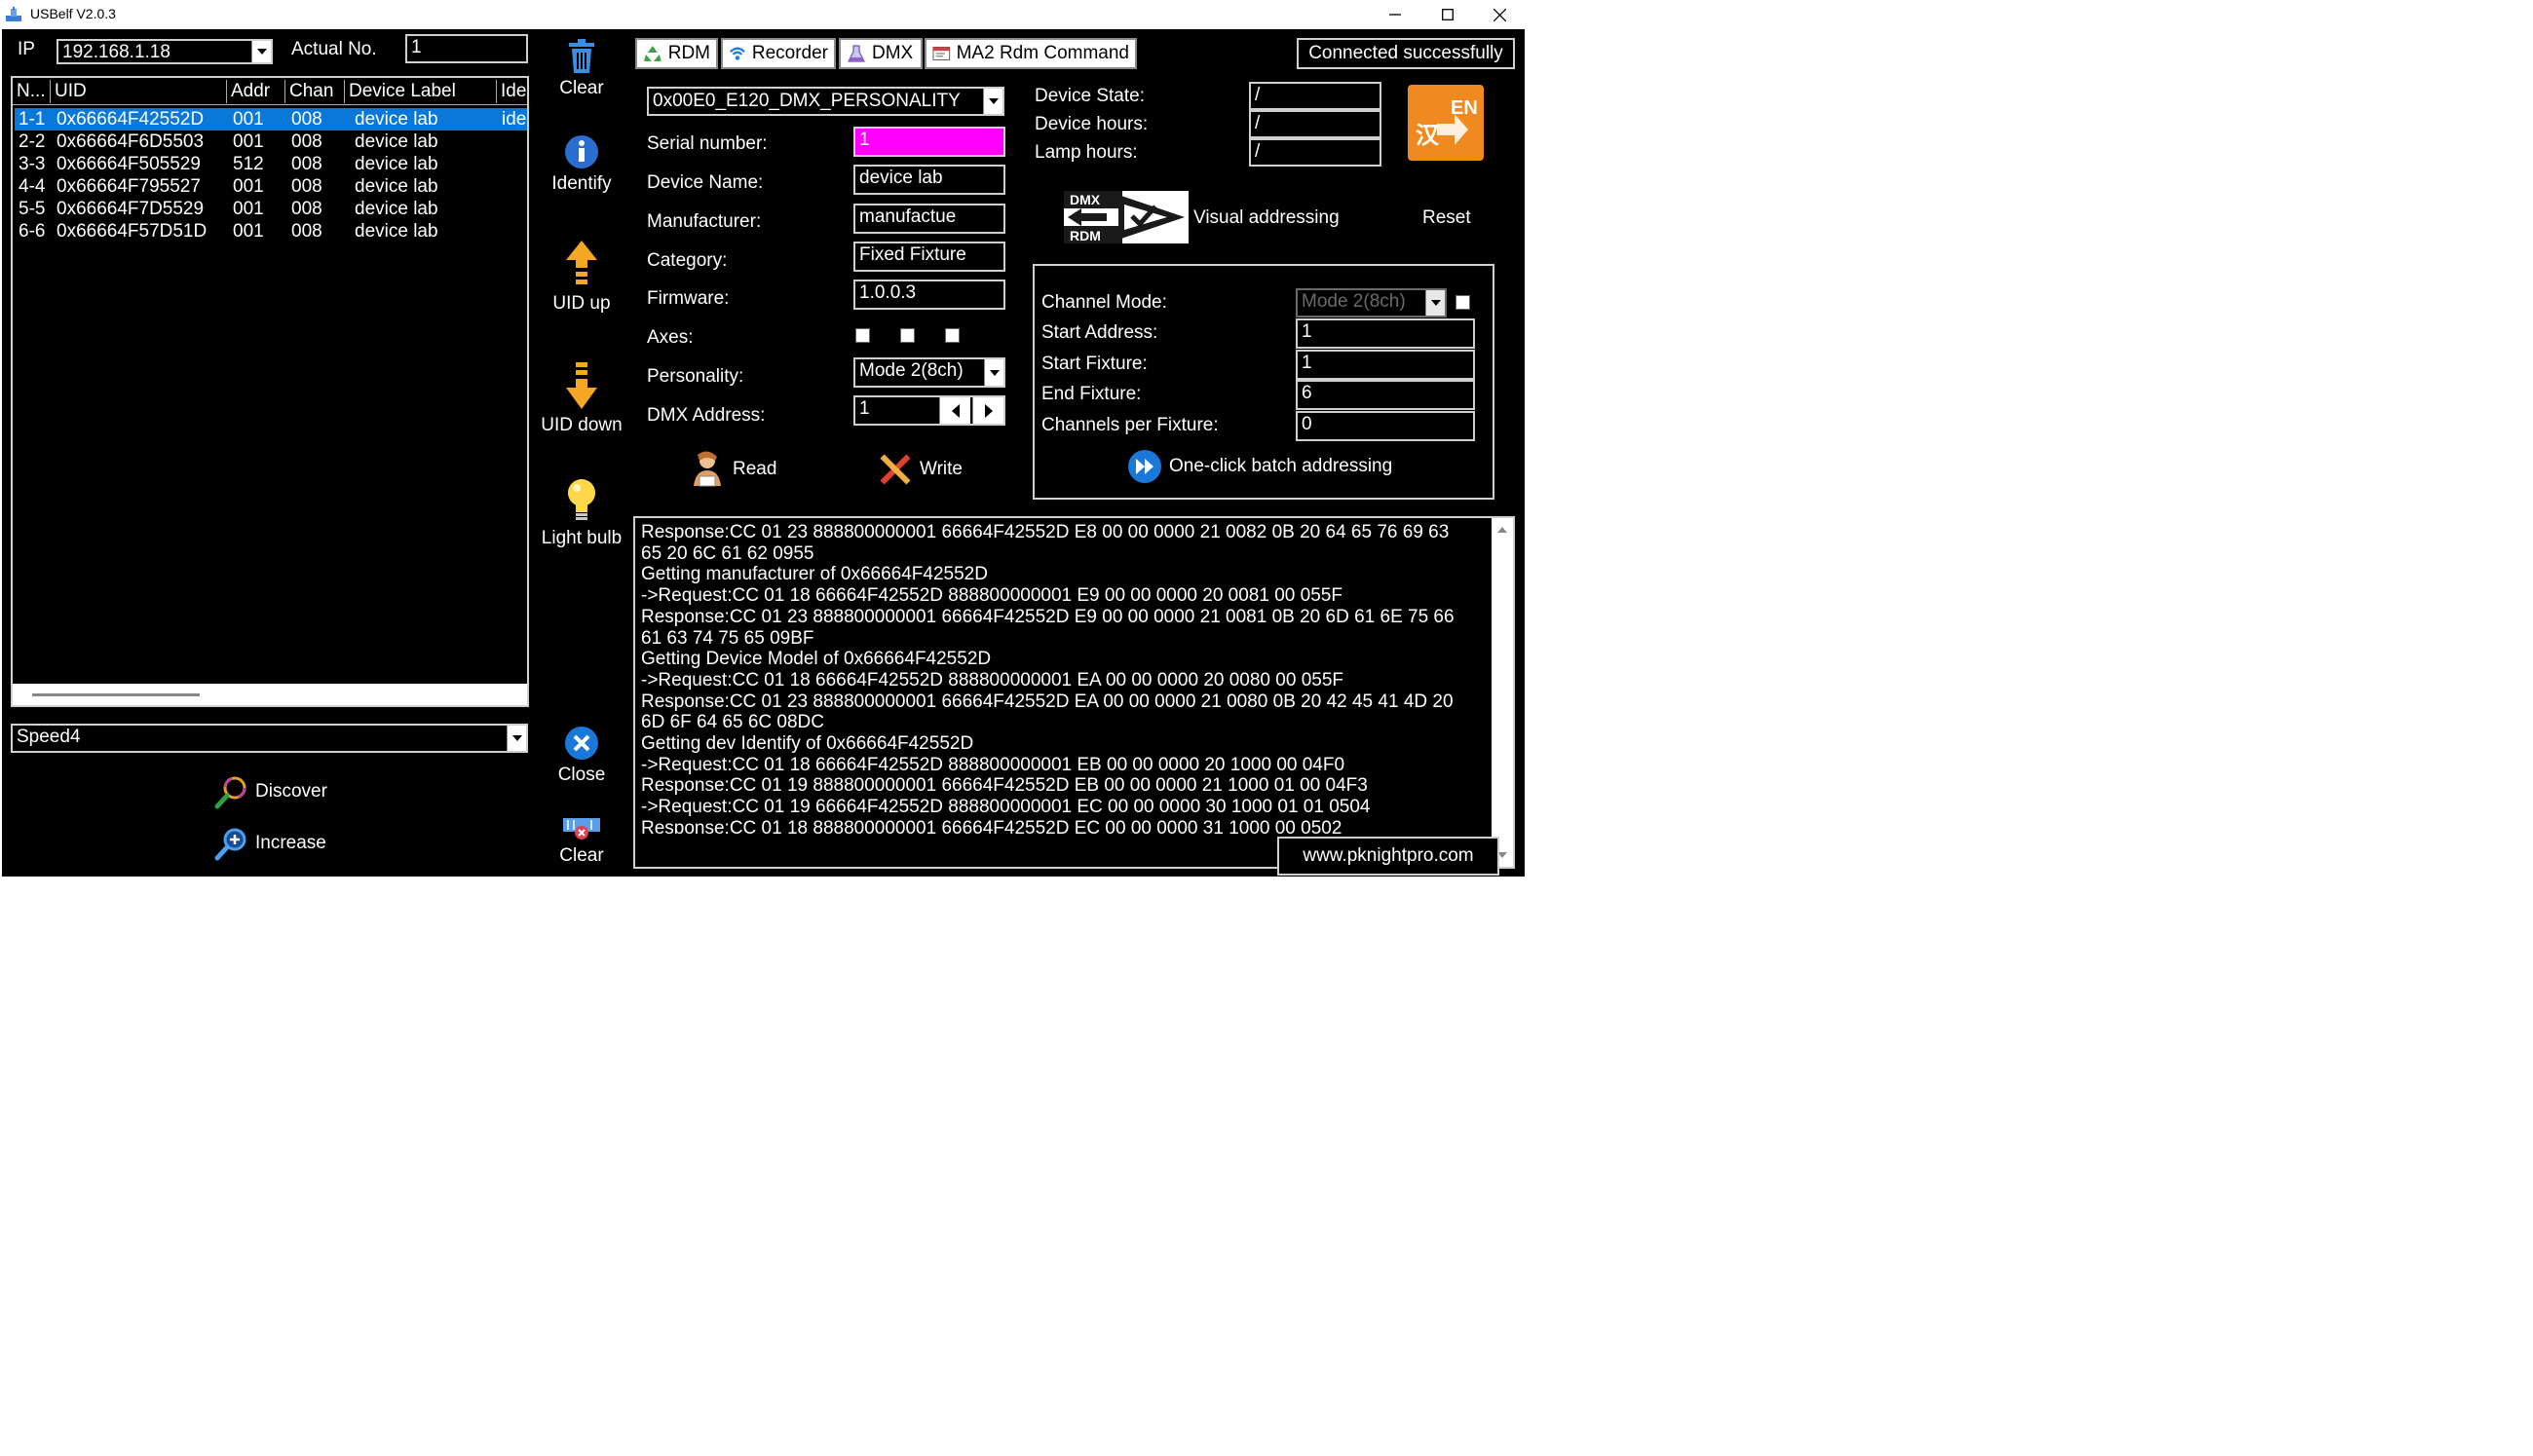  I want to click on start-fixture-field: 1, so click(1385, 365).